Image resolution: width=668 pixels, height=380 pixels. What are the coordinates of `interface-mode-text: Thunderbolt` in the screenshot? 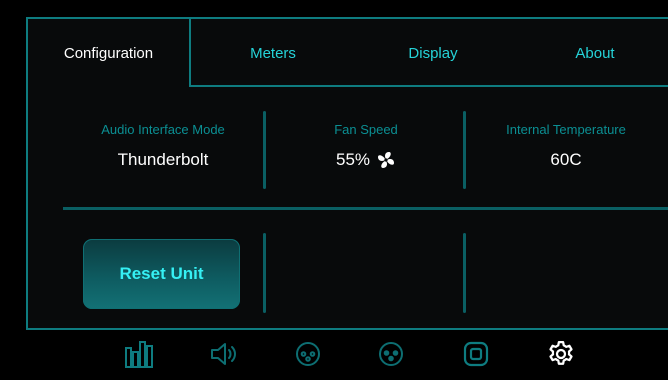 It's located at (163, 159).